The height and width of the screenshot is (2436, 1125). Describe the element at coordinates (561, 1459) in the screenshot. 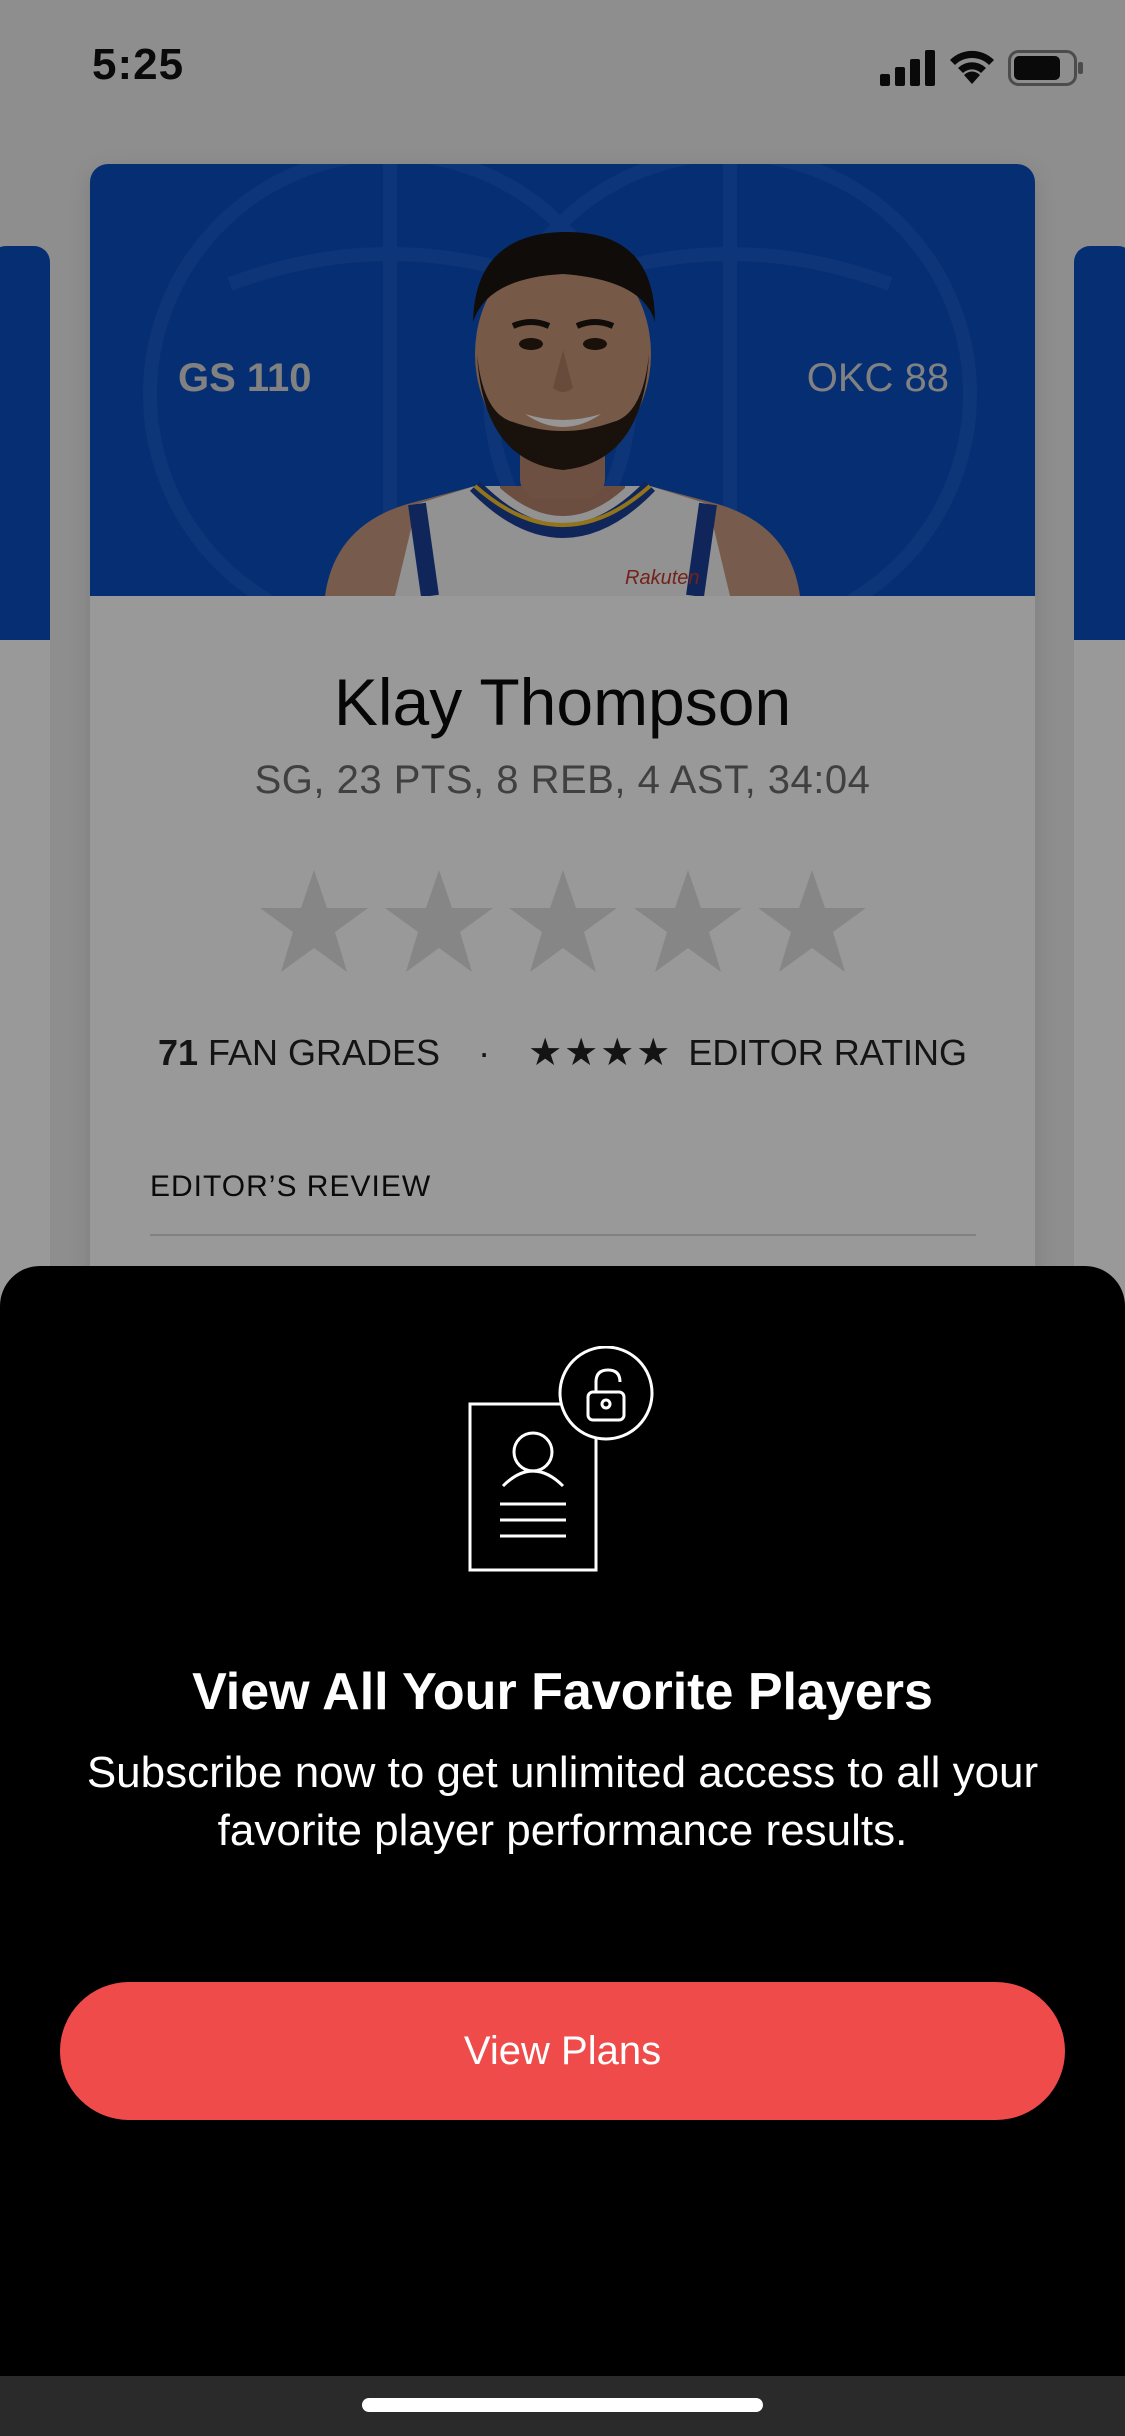

I see `player-card-unlock-icon` at that location.